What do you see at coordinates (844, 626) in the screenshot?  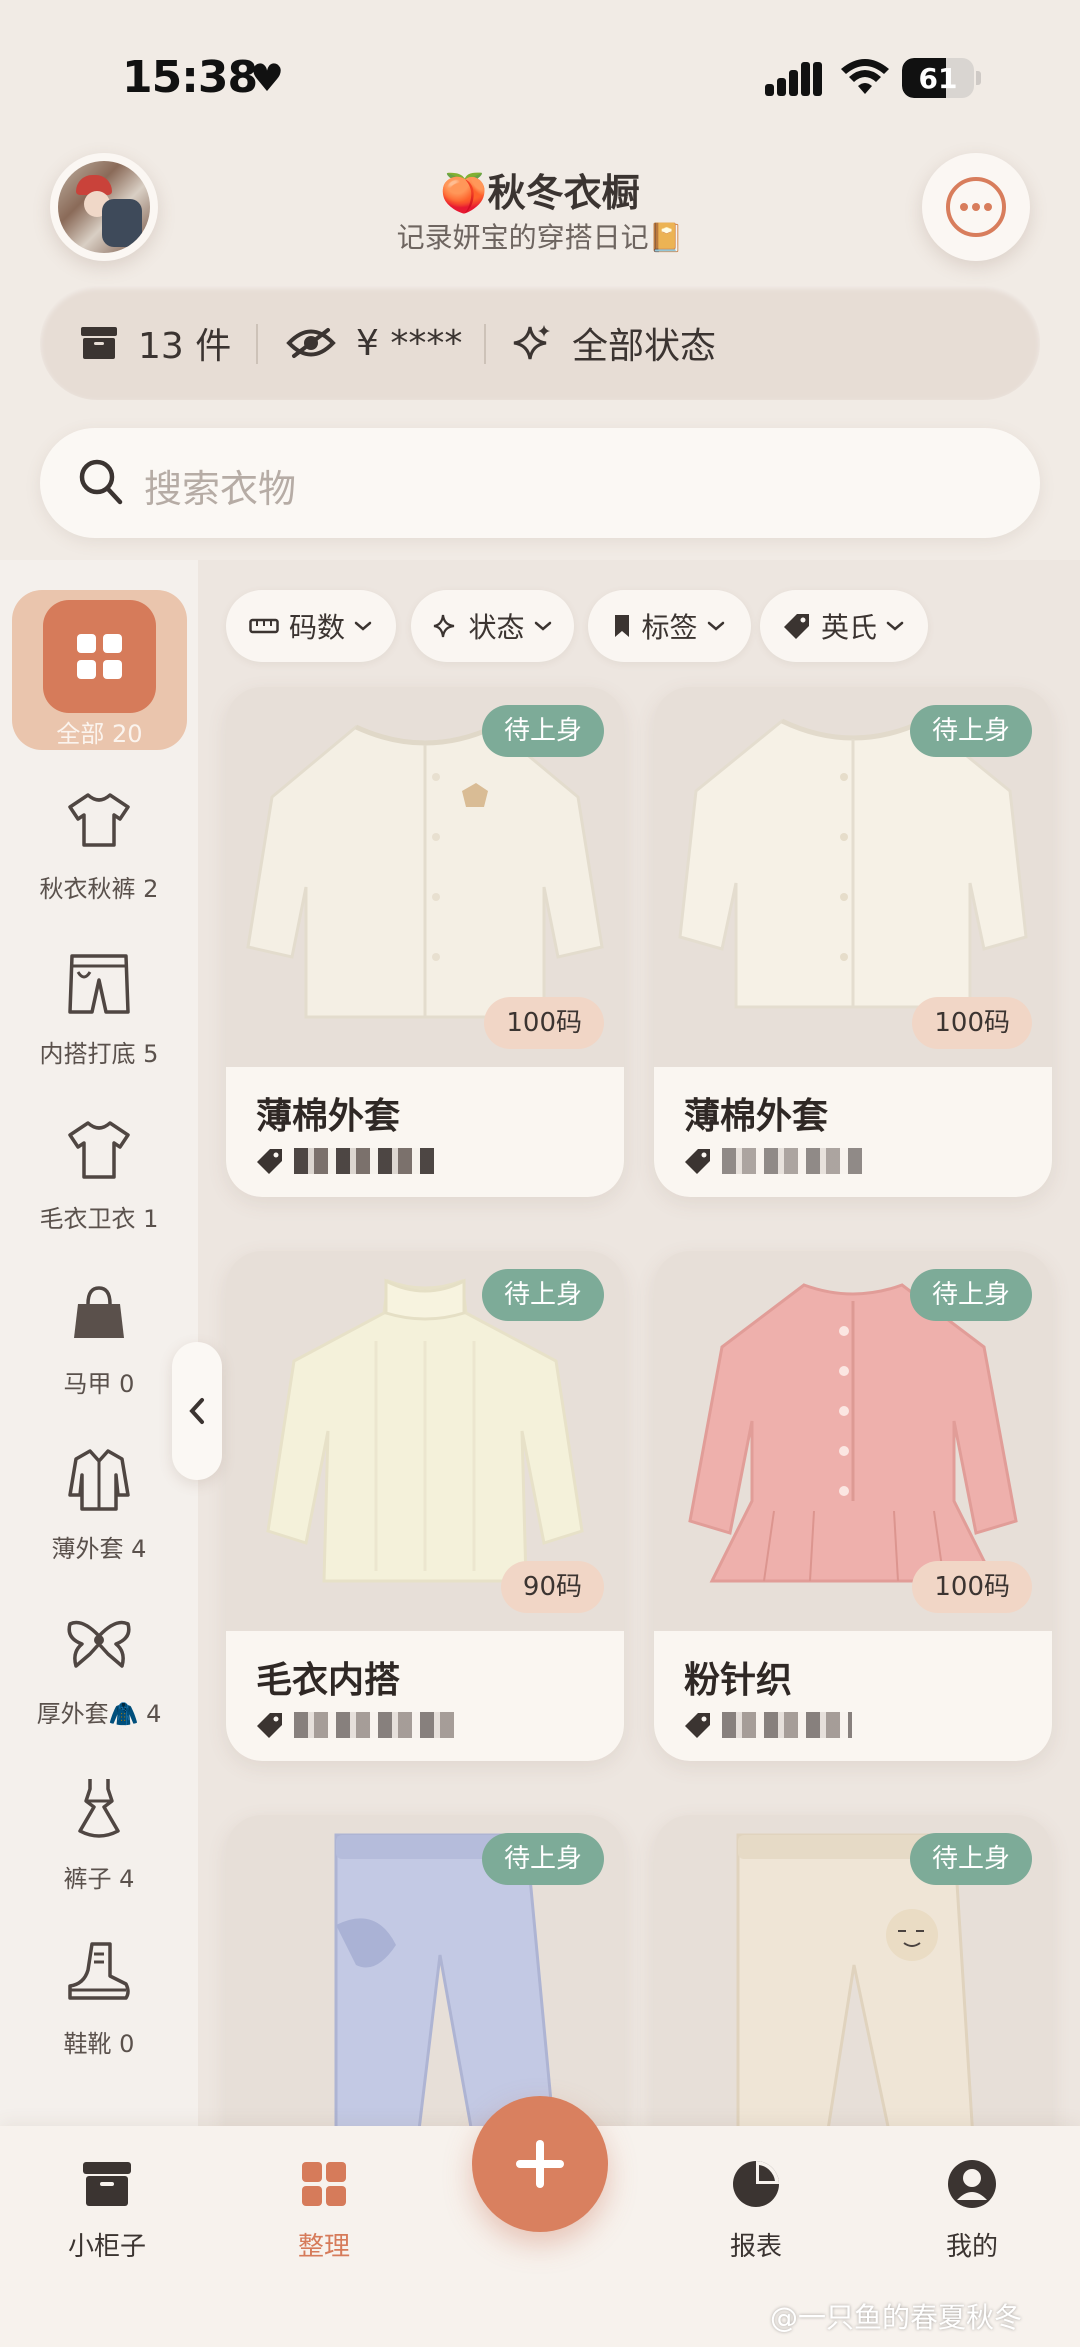 I see `filter-brand: 英氏` at bounding box center [844, 626].